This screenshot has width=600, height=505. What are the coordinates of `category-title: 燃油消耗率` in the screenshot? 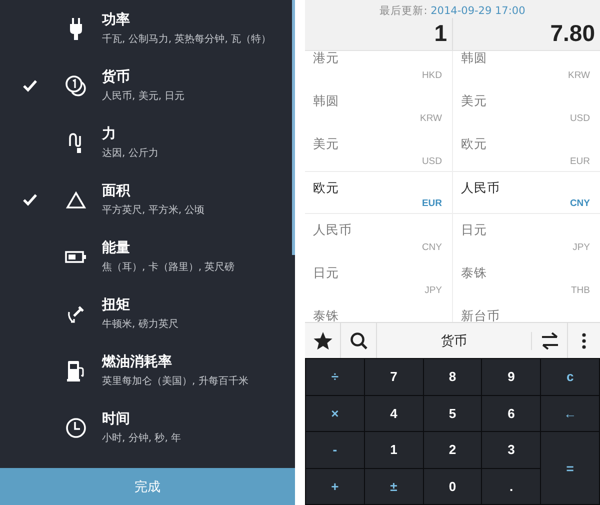 It's located at (137, 362).